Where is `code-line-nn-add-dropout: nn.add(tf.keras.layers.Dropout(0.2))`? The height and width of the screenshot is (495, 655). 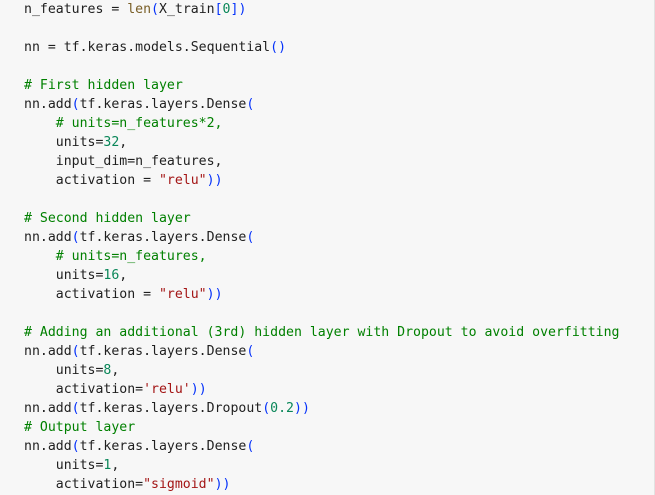 code-line-nn-add-dropout: nn.add(tf.keras.layers.Dropout(0.2)) is located at coordinates (321, 408).